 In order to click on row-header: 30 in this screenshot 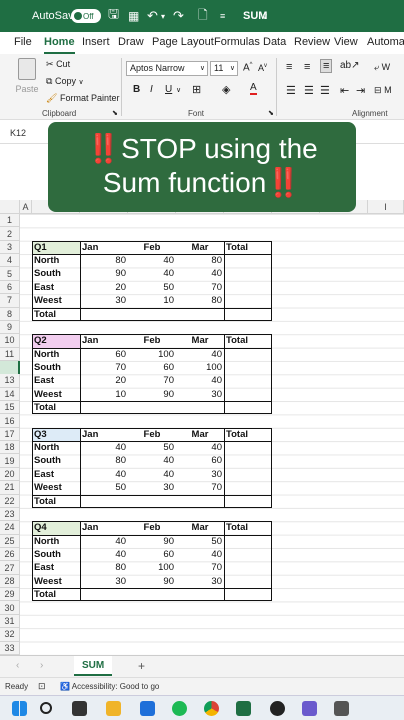, I will do `click(10, 608)`.